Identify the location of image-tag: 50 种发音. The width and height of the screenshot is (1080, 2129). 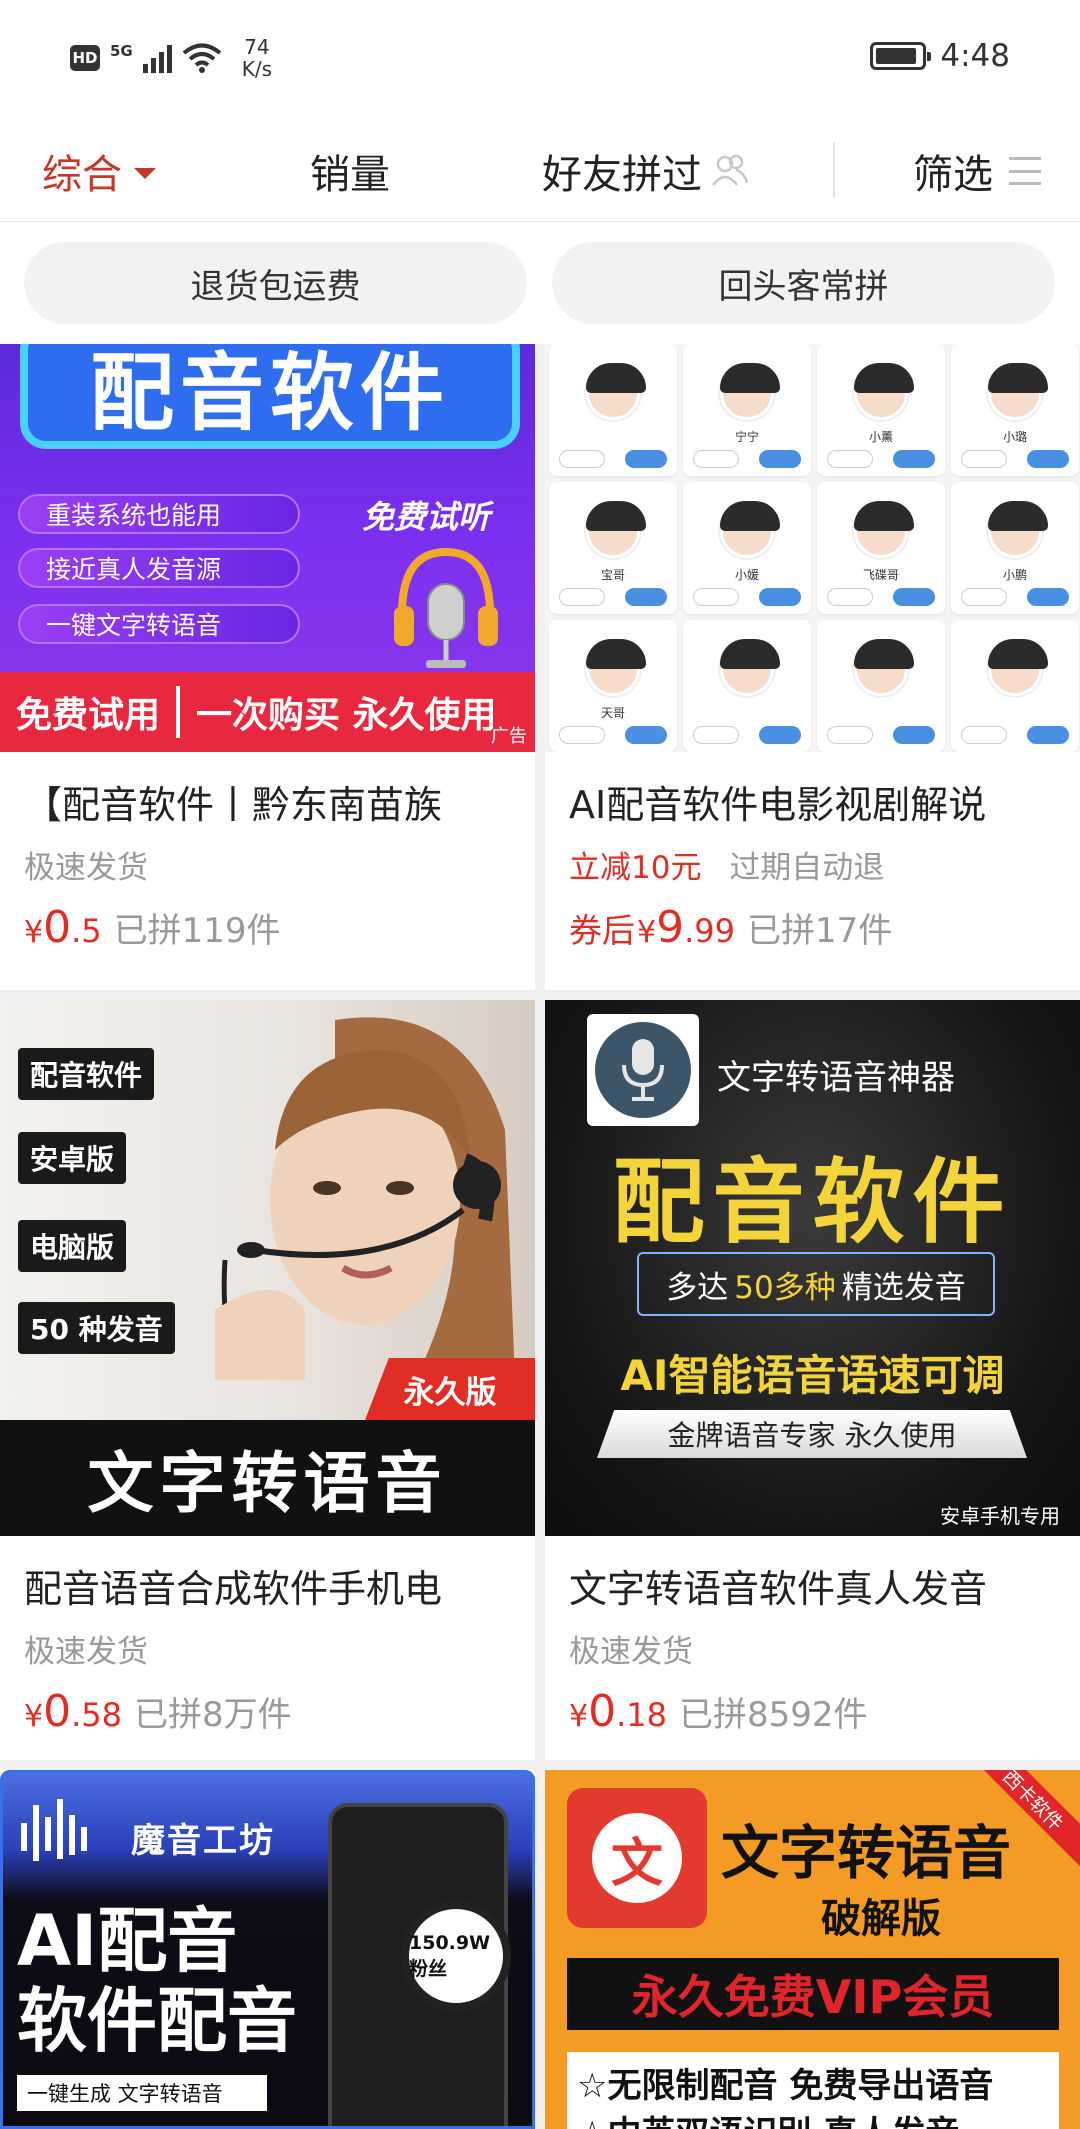
(96, 1328).